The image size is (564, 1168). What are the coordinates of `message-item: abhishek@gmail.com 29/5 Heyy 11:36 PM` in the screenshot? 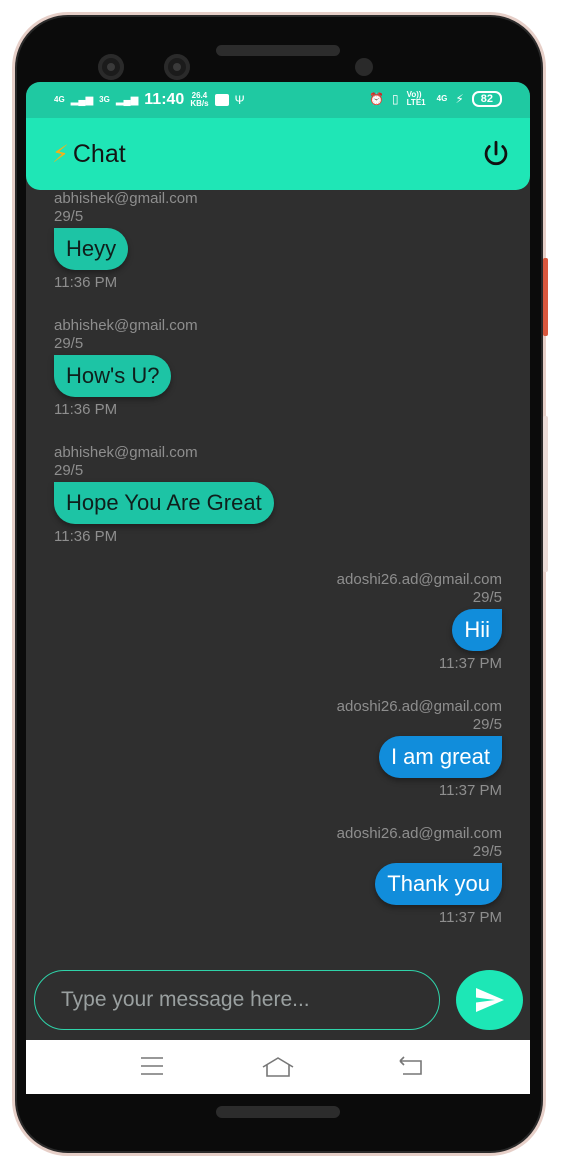 It's located at (126, 241).